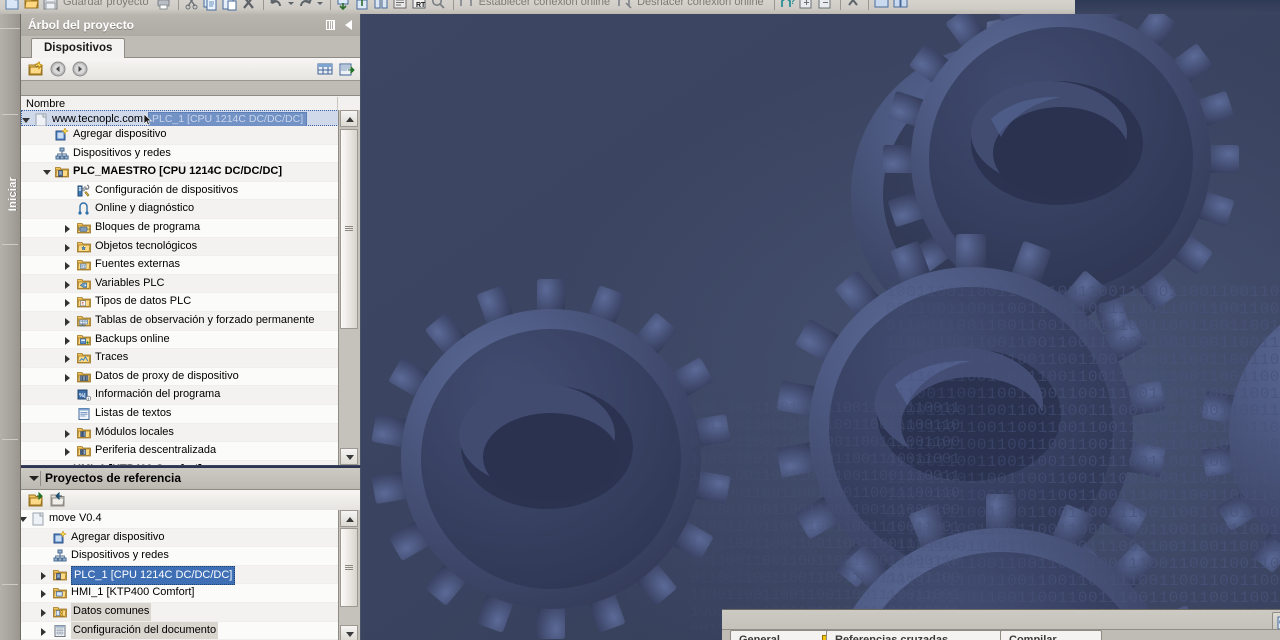 The height and width of the screenshot is (640, 1280). Describe the element at coordinates (190, 47) in the screenshot. I see `project-tree-tabstrip: Dispositivos` at that location.